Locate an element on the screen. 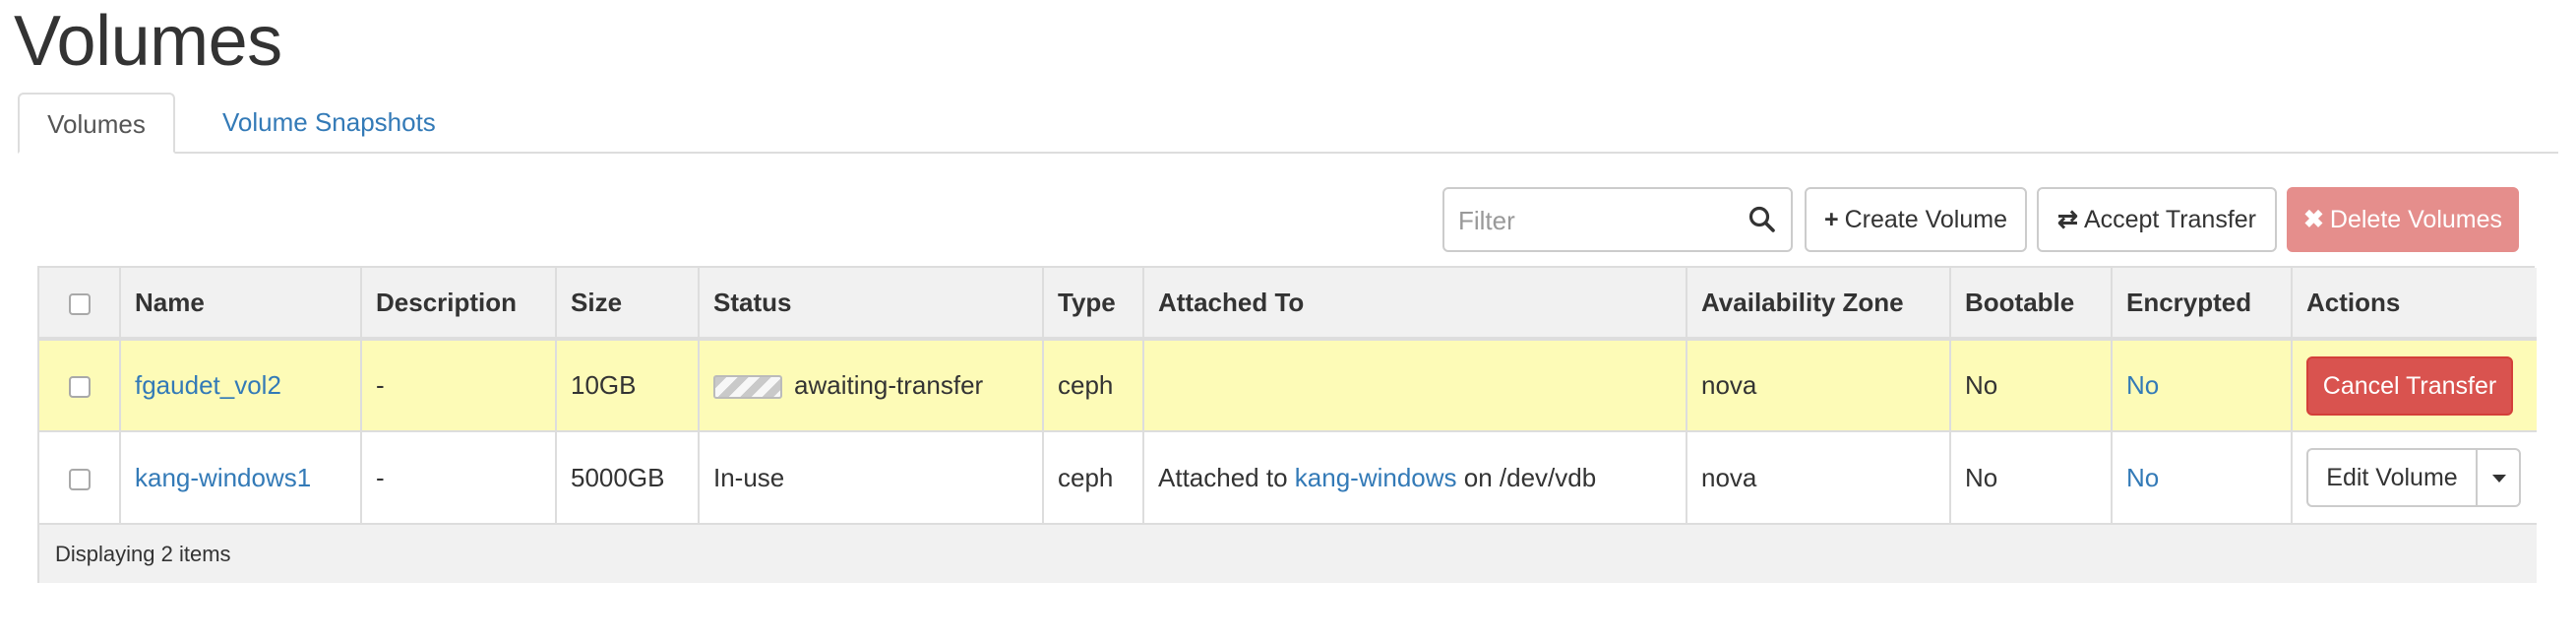 This screenshot has height=644, width=2576. tab-bar: Volumes Volume Snapshots is located at coordinates (1288, 123).